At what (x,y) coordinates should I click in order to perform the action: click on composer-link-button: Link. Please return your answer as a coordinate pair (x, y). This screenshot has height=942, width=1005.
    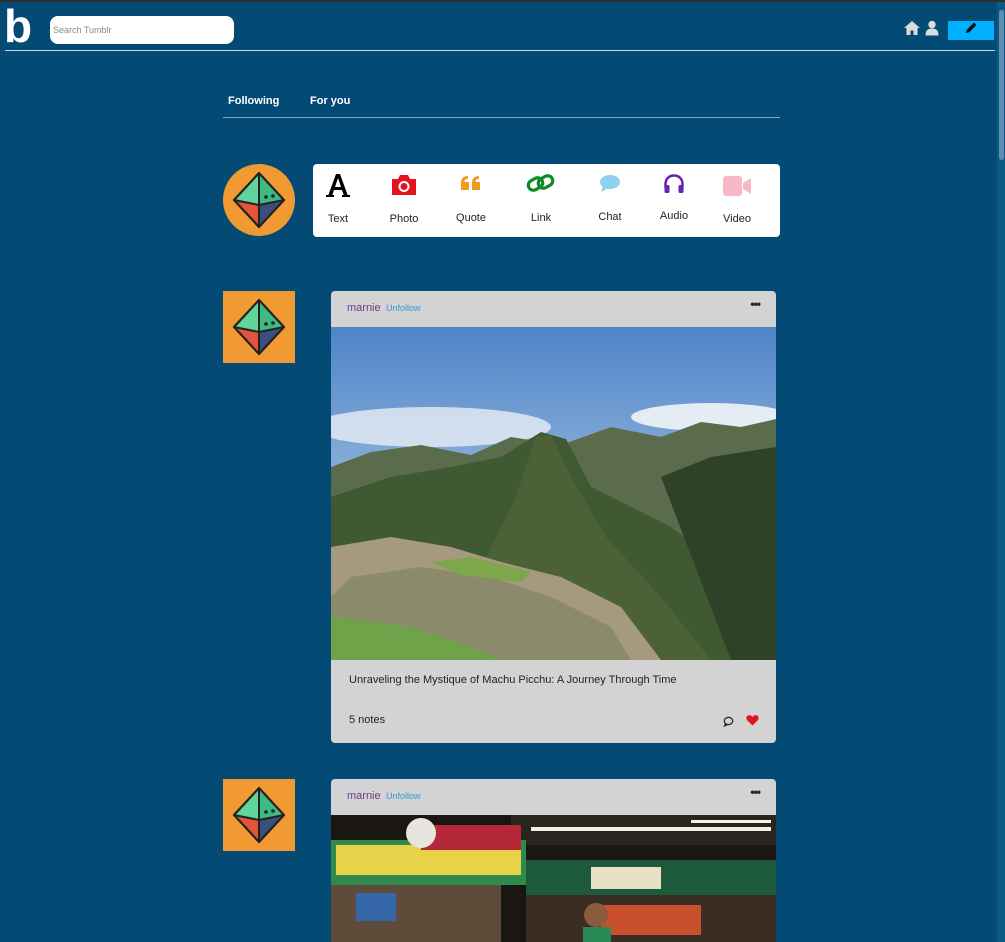
    Looking at the image, I should click on (541, 200).